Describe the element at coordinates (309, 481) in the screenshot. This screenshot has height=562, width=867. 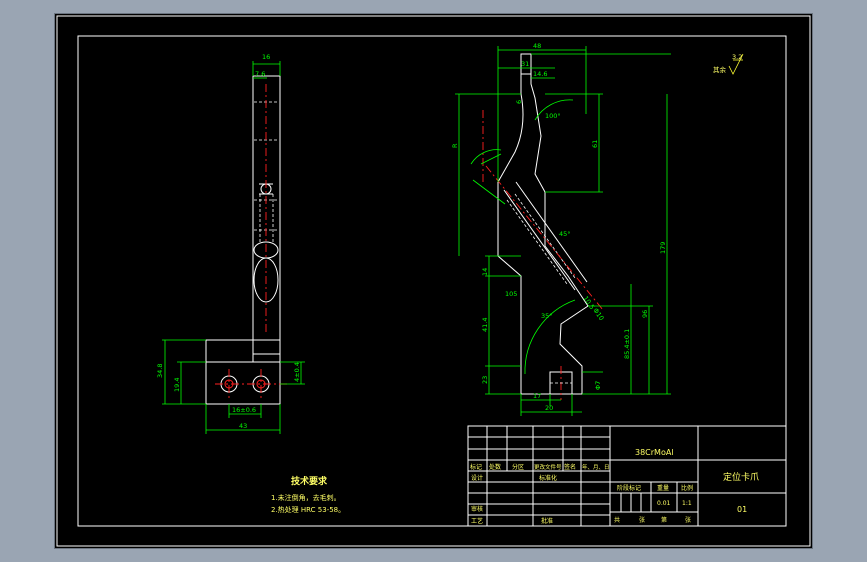
I see `tech-title: 技术要求` at that location.